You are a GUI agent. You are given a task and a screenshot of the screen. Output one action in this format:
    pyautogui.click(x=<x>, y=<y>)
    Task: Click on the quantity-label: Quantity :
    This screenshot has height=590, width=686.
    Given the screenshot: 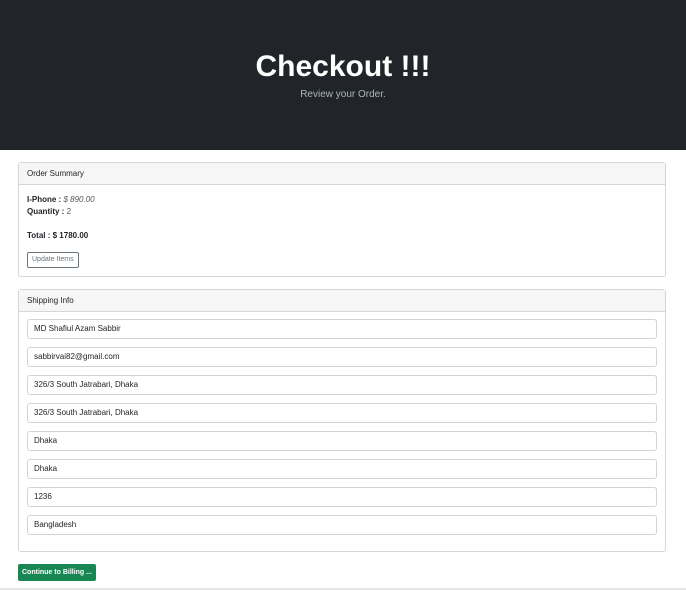 What is the action you would take?
    pyautogui.click(x=46, y=211)
    